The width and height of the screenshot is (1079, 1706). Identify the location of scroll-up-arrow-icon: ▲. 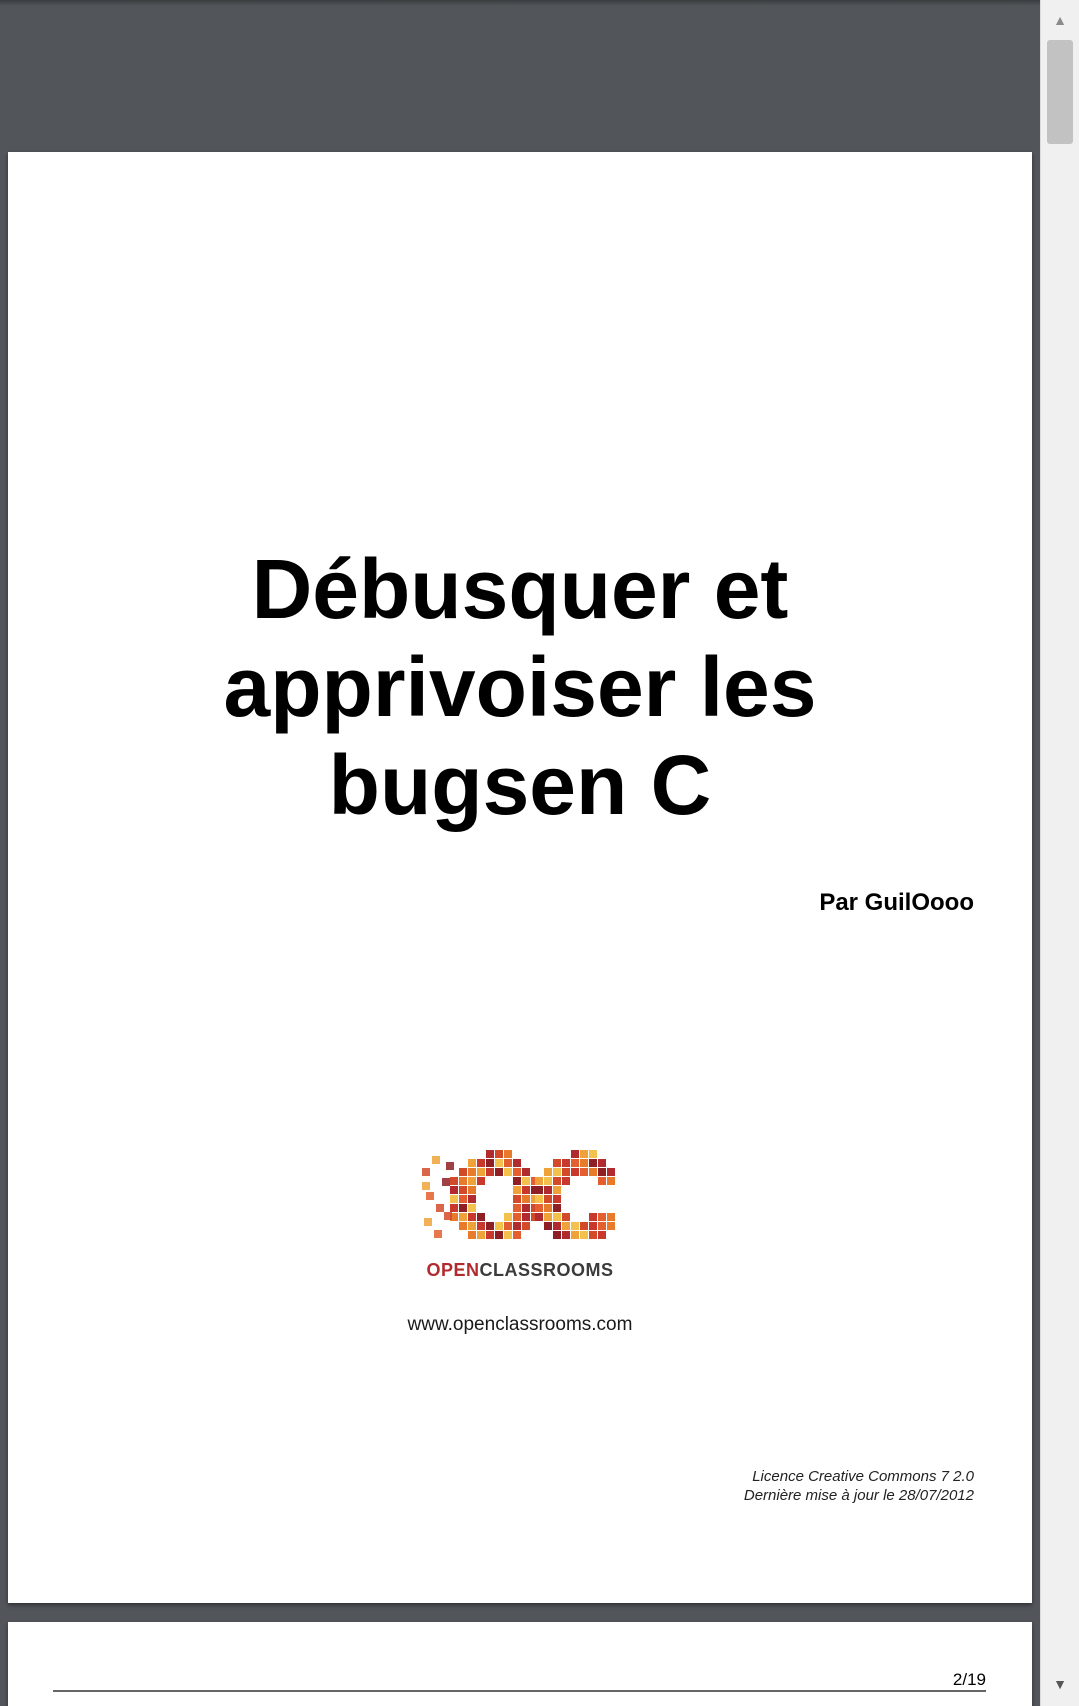
(1060, 20).